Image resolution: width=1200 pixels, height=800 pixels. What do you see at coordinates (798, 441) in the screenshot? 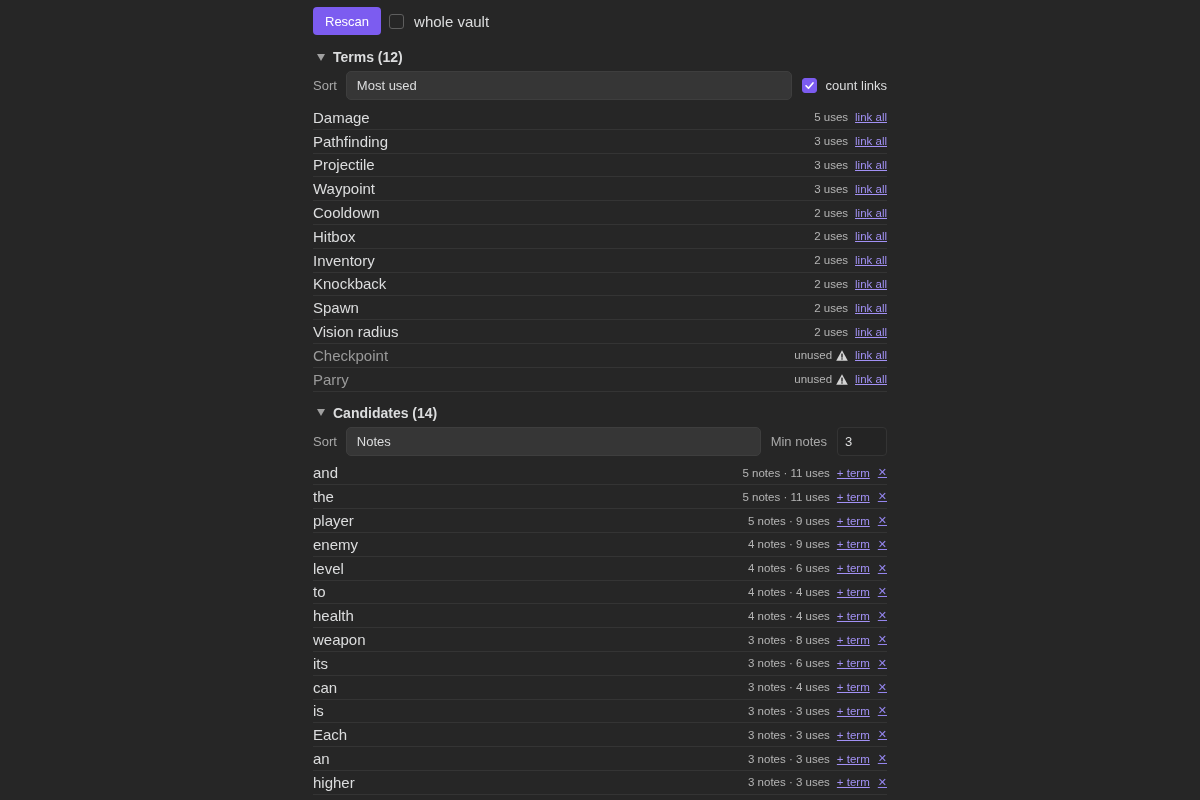
I see `min-notes-label: Min notes` at bounding box center [798, 441].